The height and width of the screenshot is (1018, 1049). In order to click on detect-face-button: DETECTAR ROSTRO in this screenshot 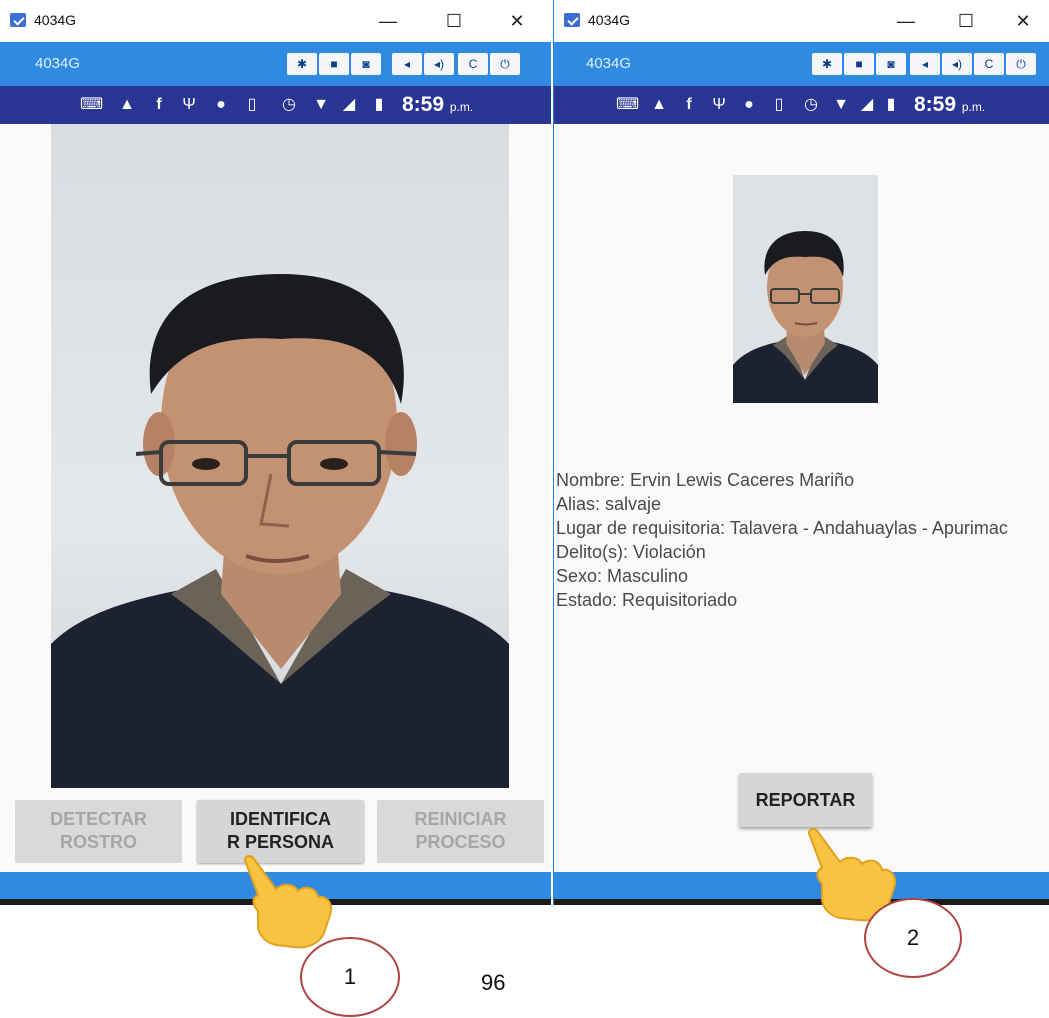, I will do `click(98, 831)`.